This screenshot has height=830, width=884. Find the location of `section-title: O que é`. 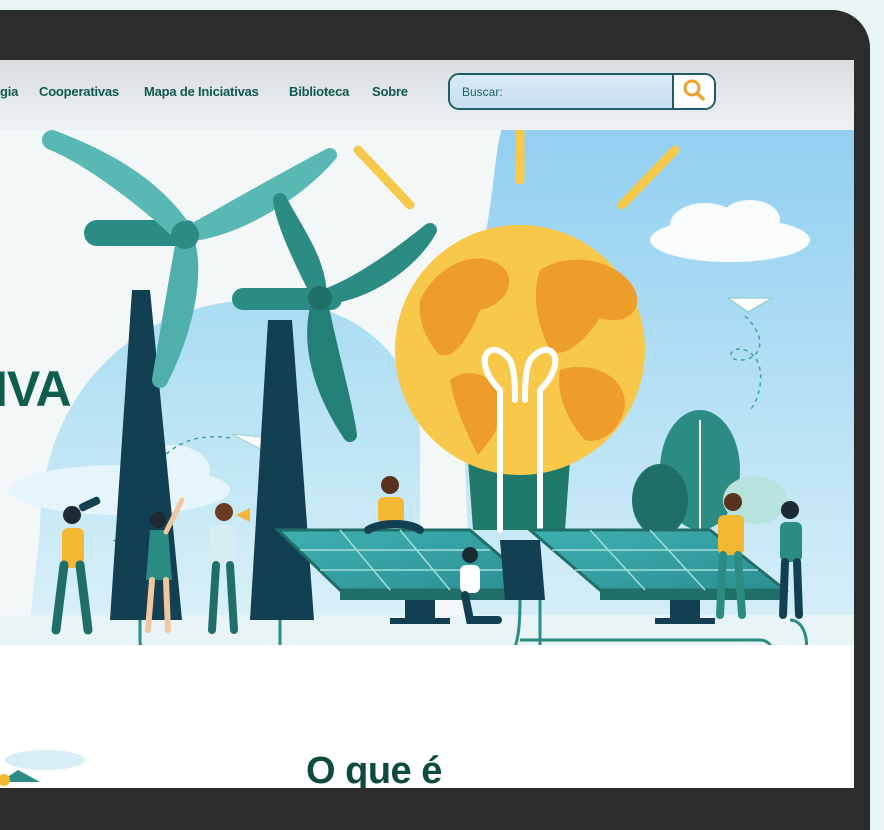

section-title: O que é is located at coordinates (374, 769).